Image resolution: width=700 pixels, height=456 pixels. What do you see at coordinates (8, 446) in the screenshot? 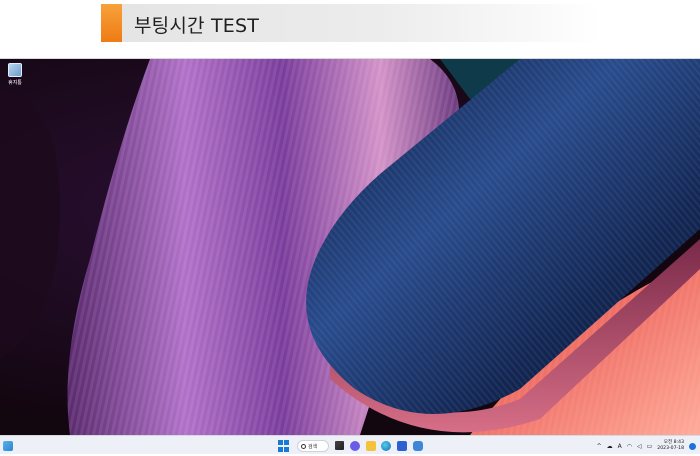
I see `widgets-icon` at bounding box center [8, 446].